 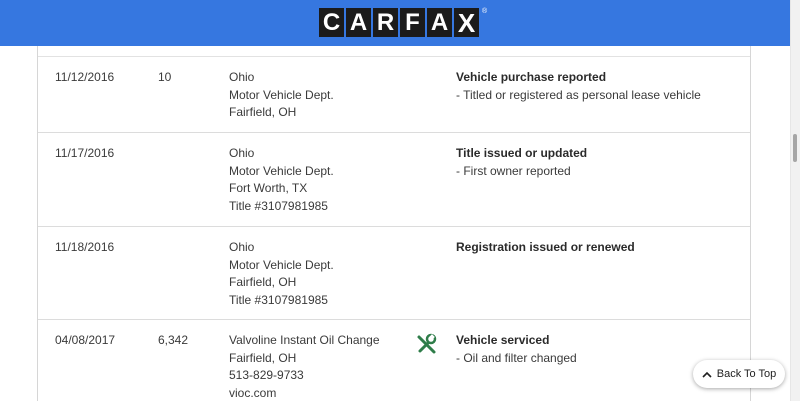 What do you see at coordinates (485, 11) in the screenshot?
I see `registered-mark: ®` at bounding box center [485, 11].